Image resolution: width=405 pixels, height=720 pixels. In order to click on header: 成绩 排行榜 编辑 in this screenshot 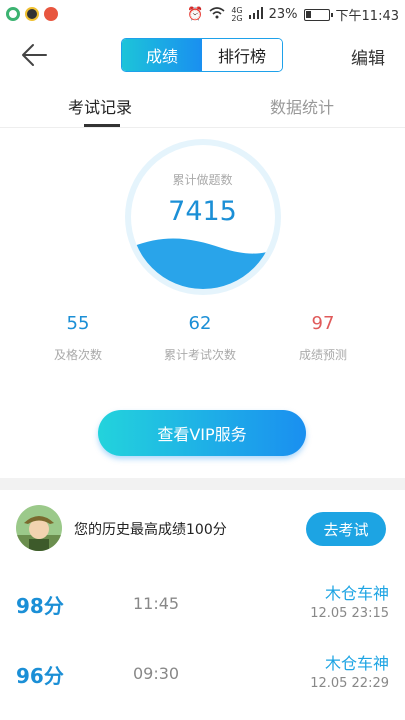, I will do `click(202, 55)`.